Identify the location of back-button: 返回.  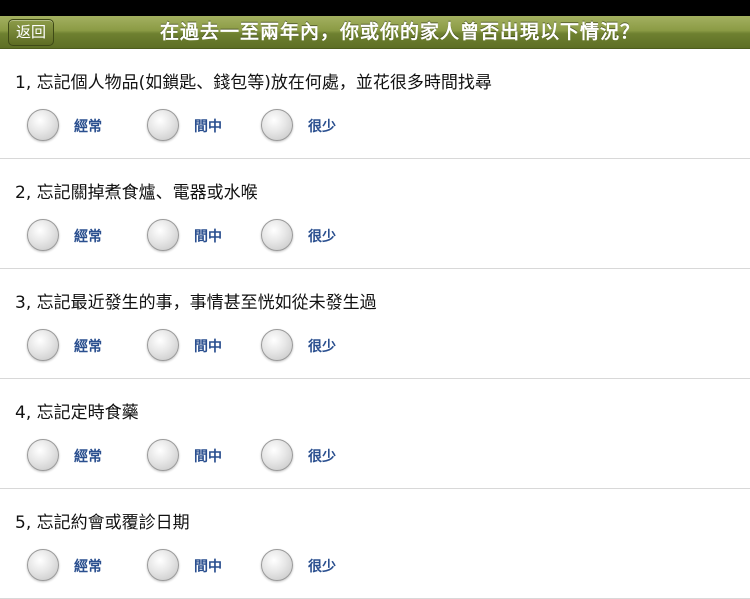
(31, 32).